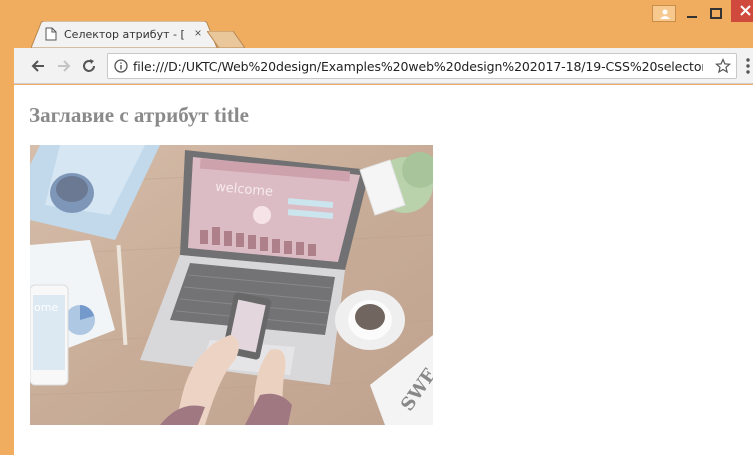 This screenshot has height=455, width=753. I want to click on tab-active: Селектор атрибут - [attr ×, so click(126, 34).